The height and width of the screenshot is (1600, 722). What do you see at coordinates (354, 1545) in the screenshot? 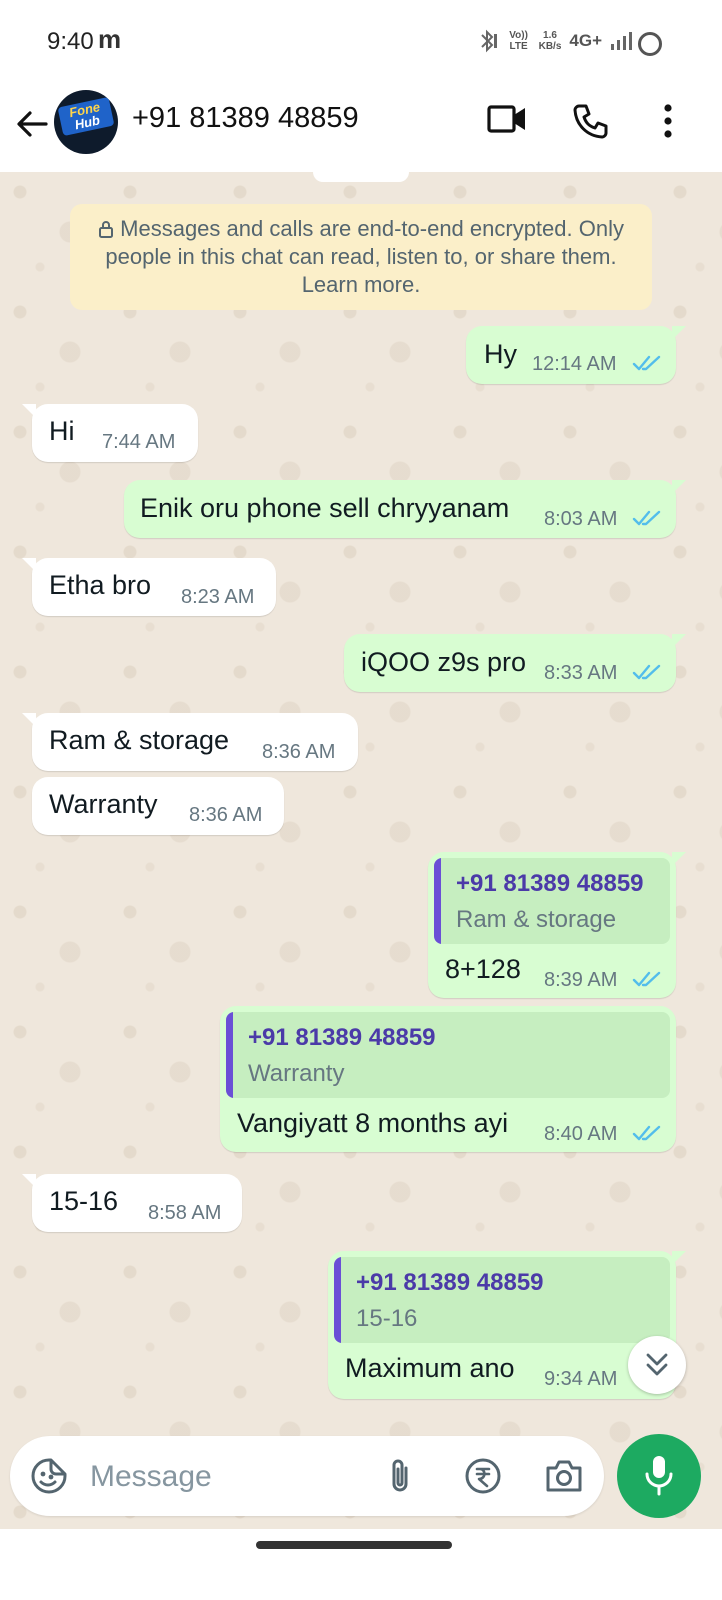
I see `home-indicator` at bounding box center [354, 1545].